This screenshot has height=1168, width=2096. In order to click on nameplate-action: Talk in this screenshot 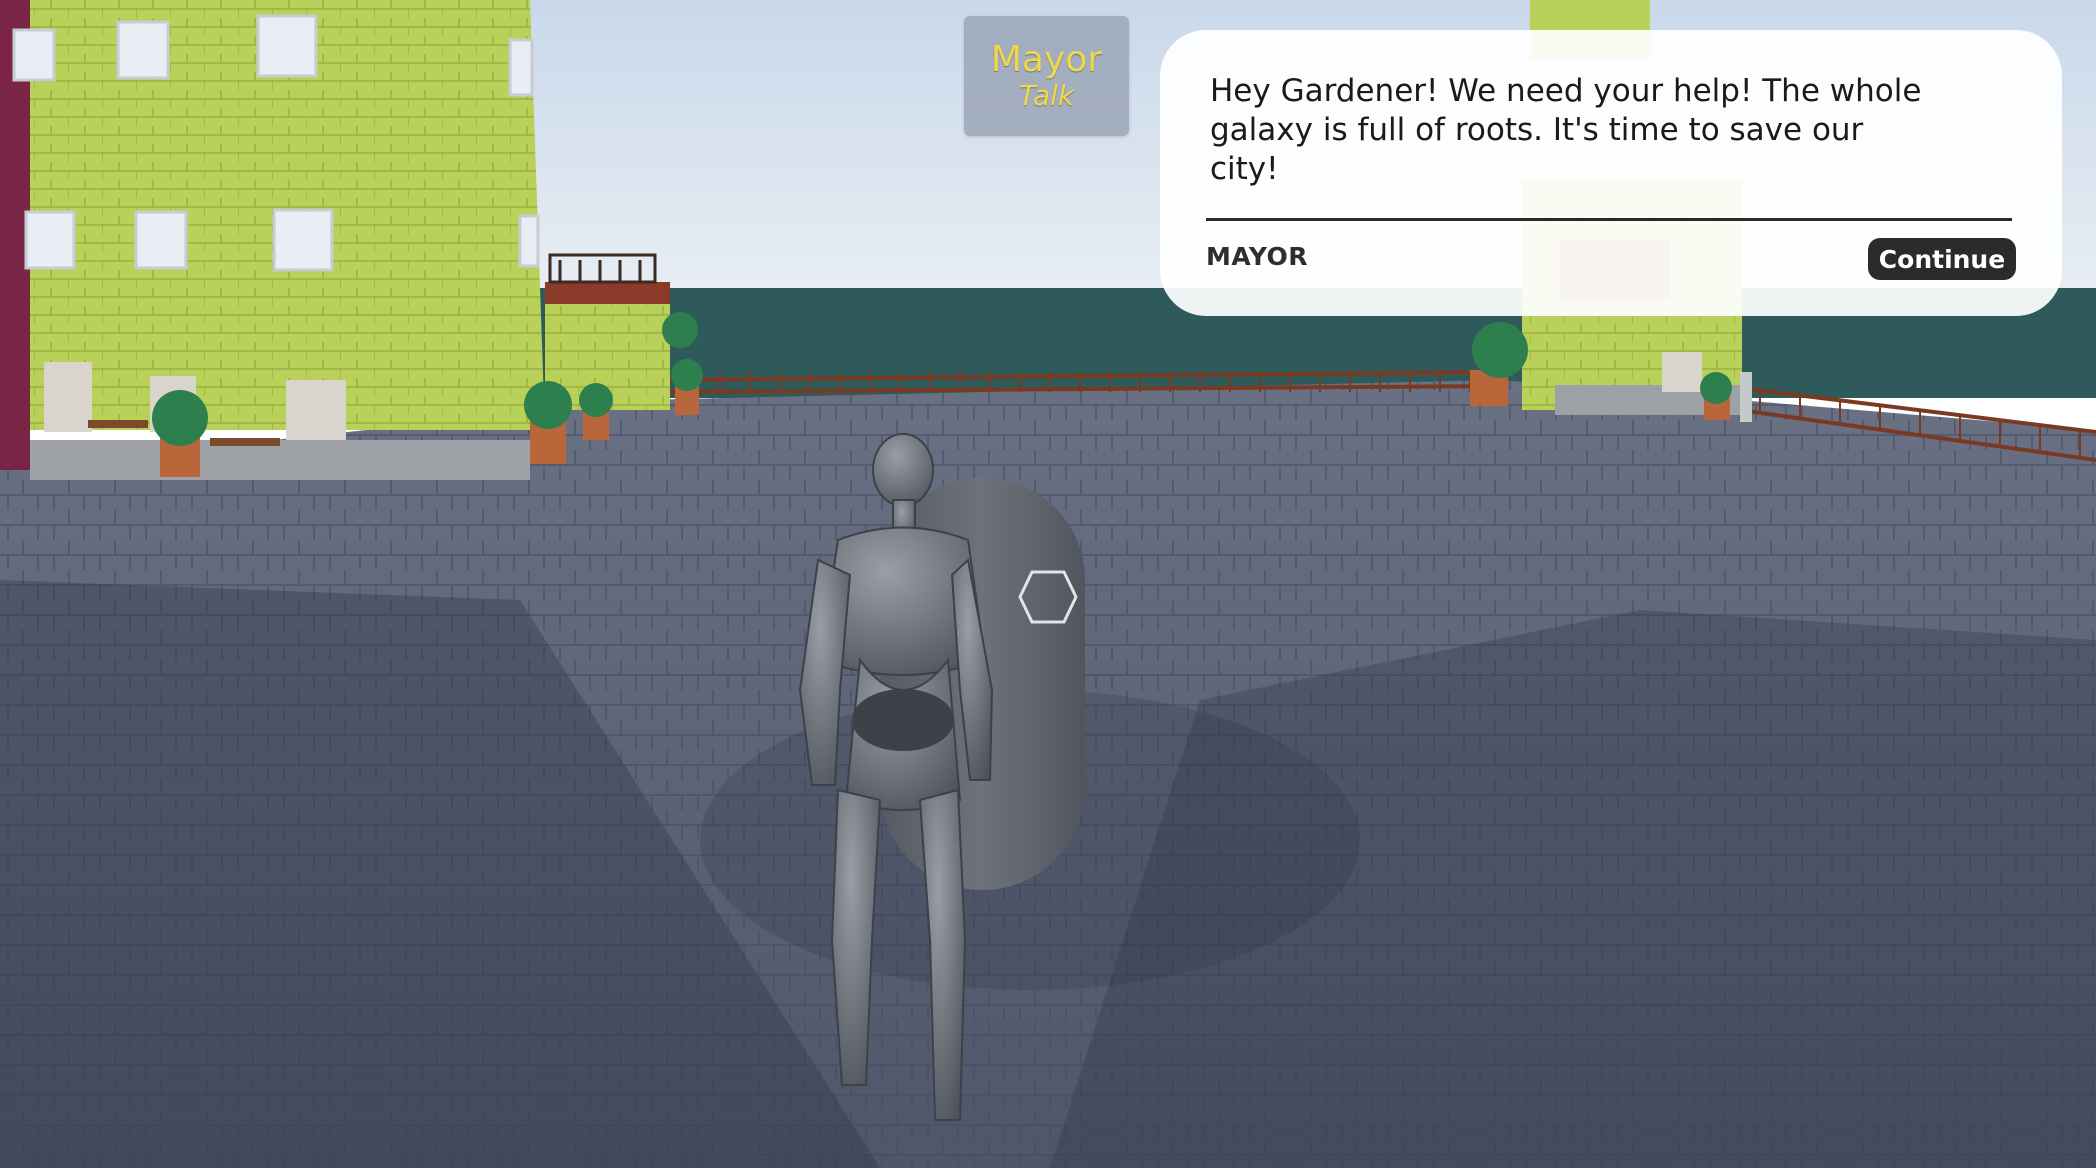, I will do `click(1046, 95)`.